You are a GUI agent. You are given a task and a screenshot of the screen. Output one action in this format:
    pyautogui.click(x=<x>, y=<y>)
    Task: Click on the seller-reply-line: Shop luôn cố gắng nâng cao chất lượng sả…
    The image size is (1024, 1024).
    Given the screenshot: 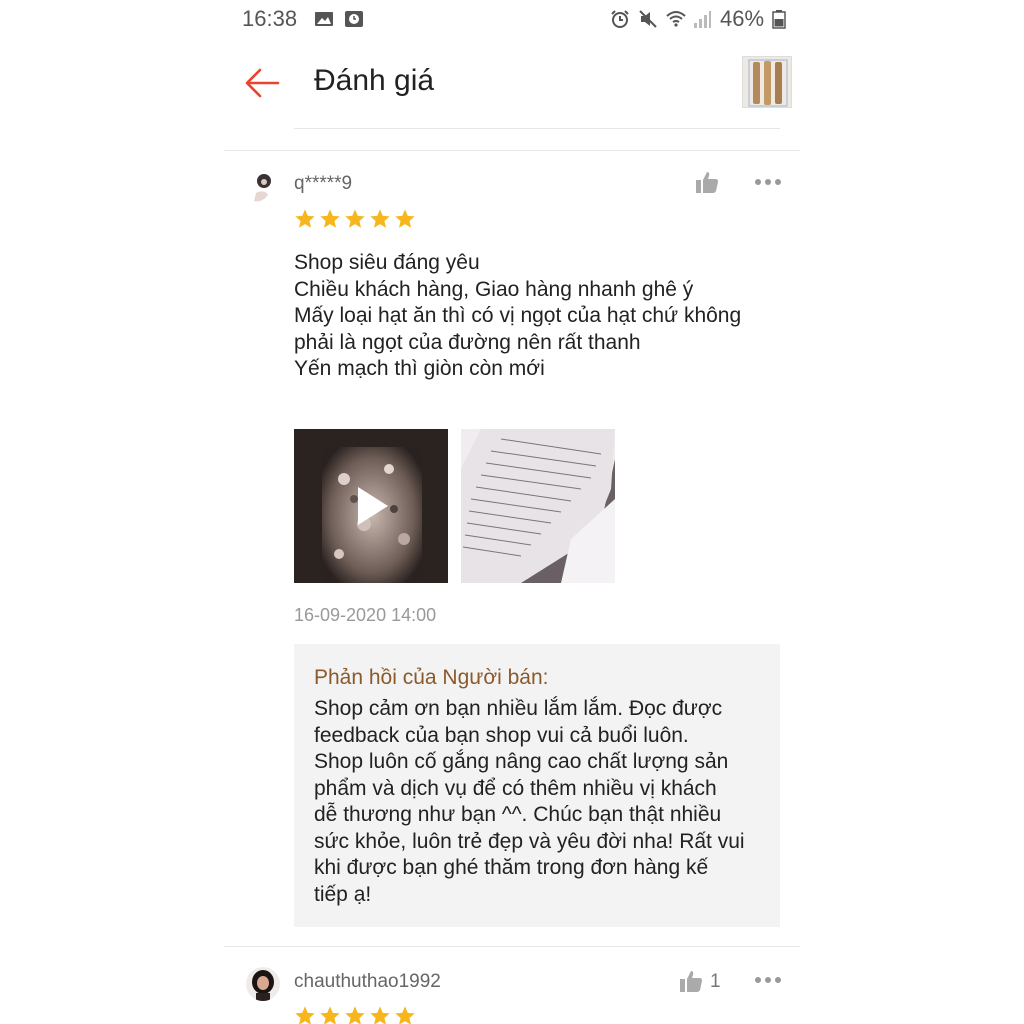 What is the action you would take?
    pyautogui.click(x=521, y=761)
    